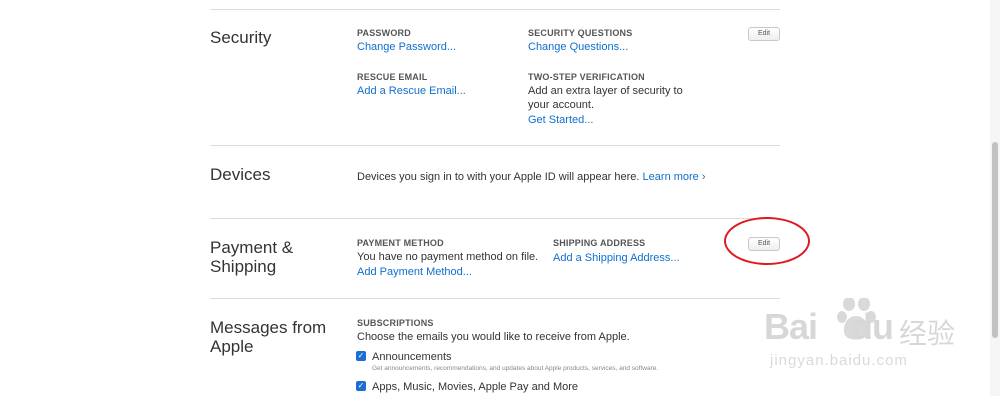 This screenshot has height=396, width=1000. What do you see at coordinates (561, 105) in the screenshot?
I see `two-step-description-line2: your account.` at bounding box center [561, 105].